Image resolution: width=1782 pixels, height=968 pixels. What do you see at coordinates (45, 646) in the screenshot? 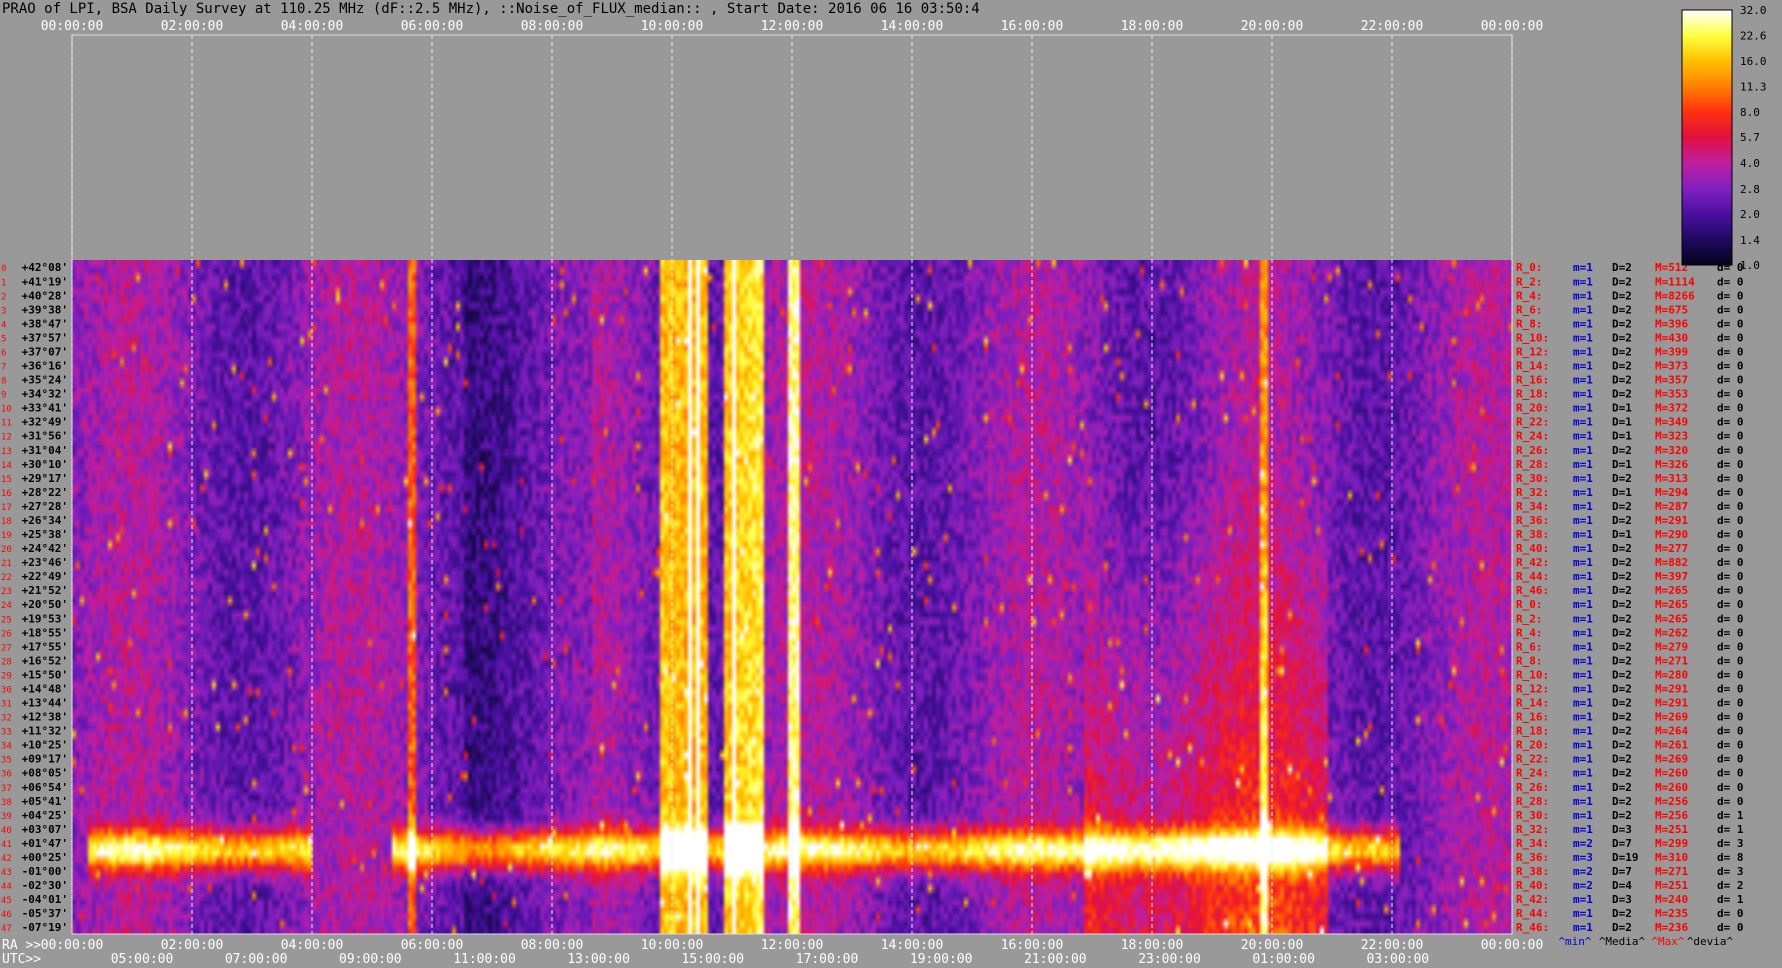
I see `declination-tick: +17°55'` at bounding box center [45, 646].